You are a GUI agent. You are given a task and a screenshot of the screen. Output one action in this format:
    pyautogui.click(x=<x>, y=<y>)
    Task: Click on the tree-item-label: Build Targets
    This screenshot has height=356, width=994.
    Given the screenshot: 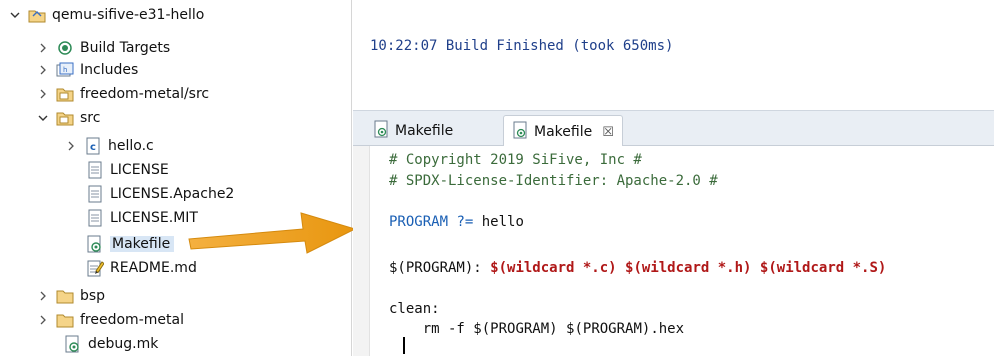 What is the action you would take?
    pyautogui.click(x=125, y=48)
    